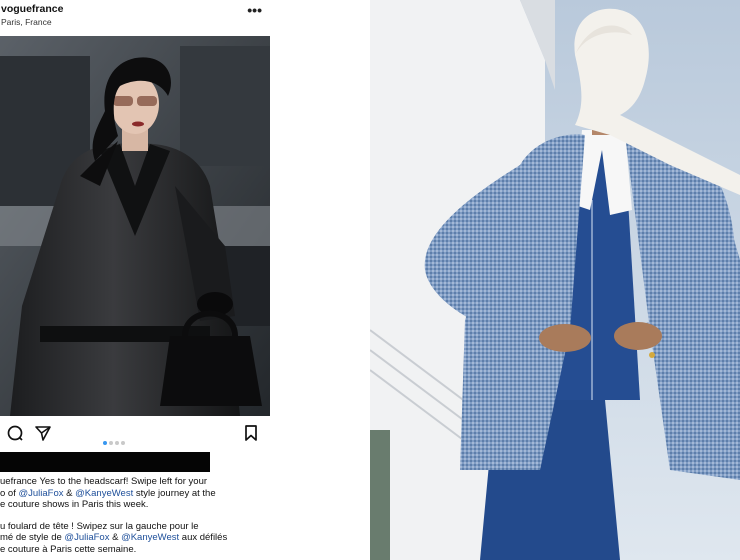 The width and height of the screenshot is (740, 560). What do you see at coordinates (43, 433) in the screenshot?
I see `share-icon` at bounding box center [43, 433].